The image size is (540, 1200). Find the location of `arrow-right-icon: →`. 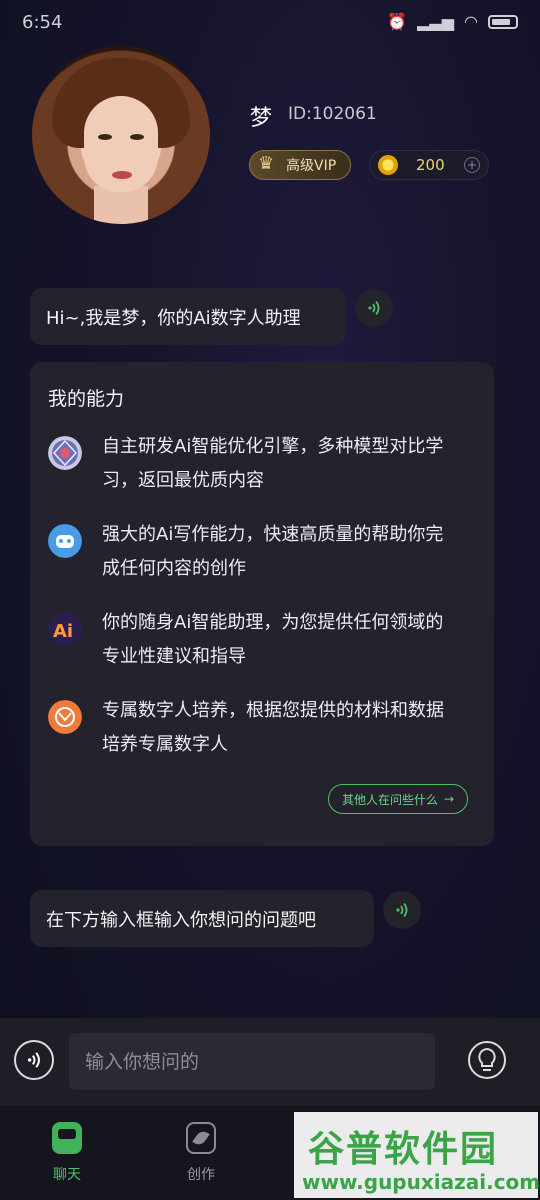

arrow-right-icon: → is located at coordinates (449, 799).